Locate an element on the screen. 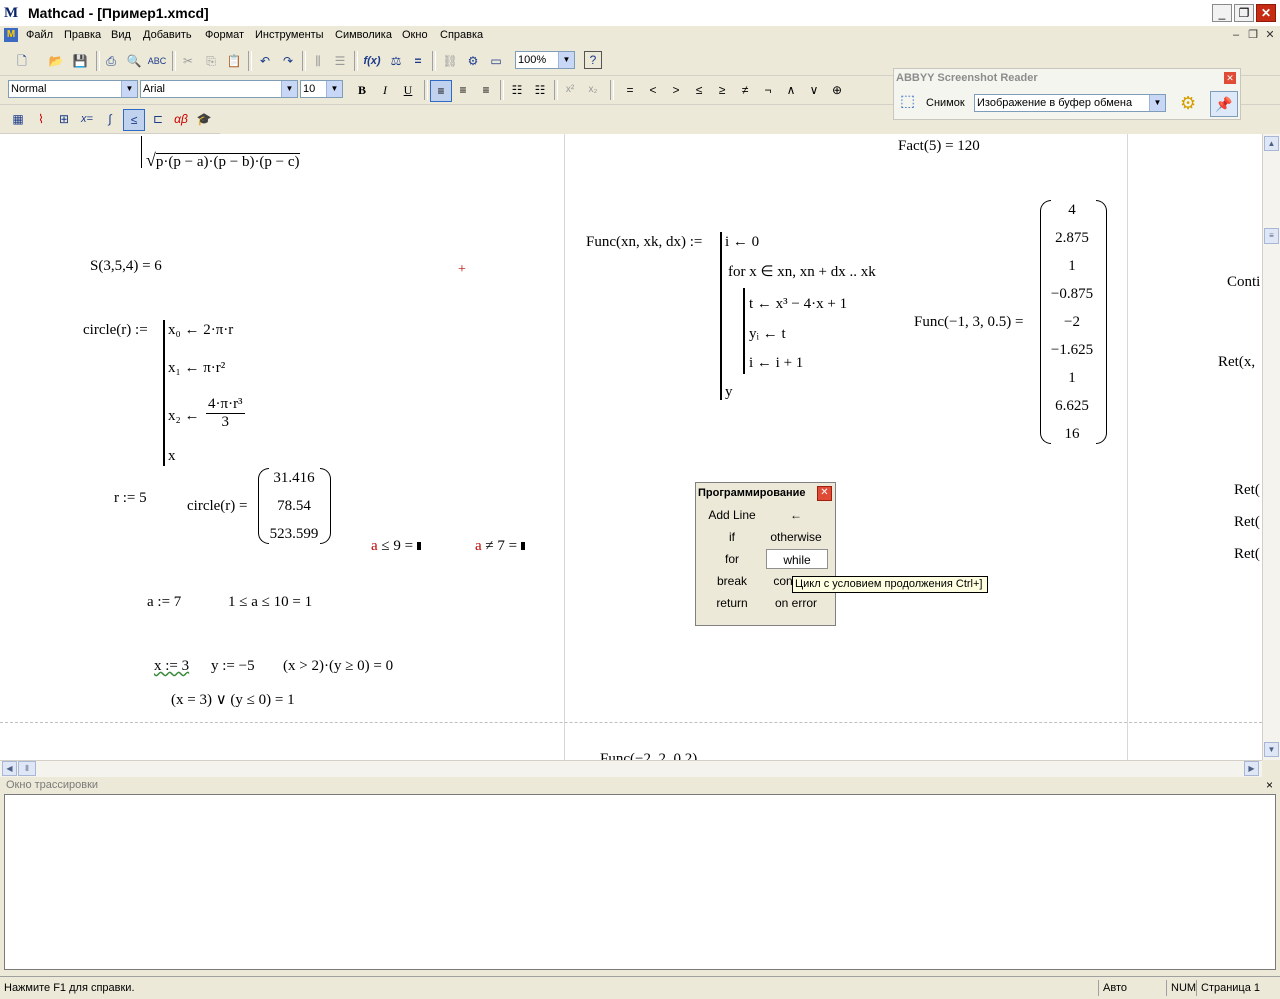 The height and width of the screenshot is (999, 1280). op-equal: = is located at coordinates (630, 90).